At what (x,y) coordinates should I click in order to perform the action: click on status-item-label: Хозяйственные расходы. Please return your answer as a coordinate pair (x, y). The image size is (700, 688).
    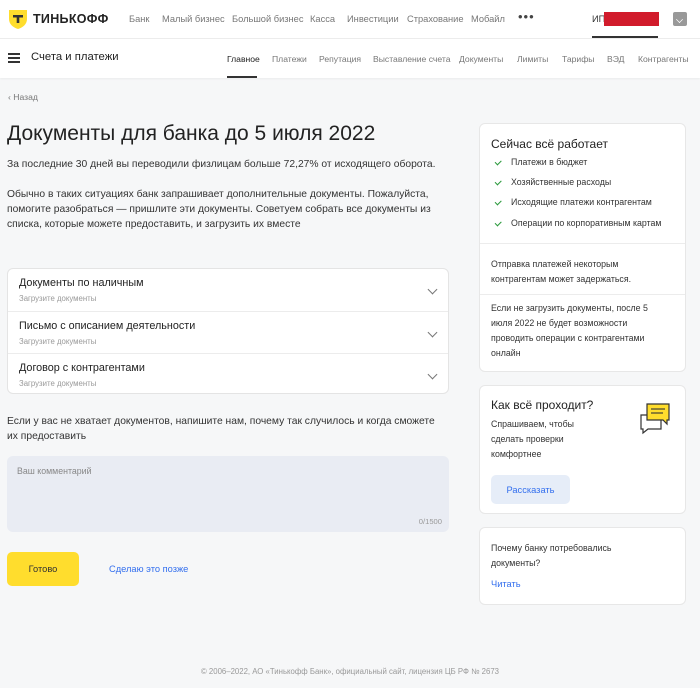
    Looking at the image, I should click on (561, 182).